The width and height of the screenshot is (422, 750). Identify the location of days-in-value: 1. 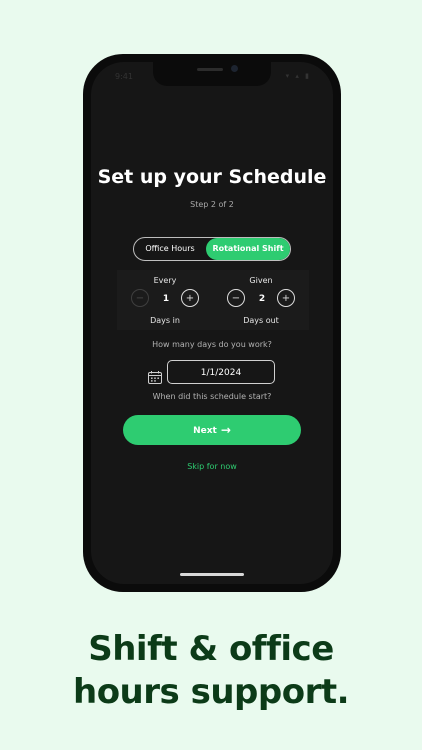
(166, 299).